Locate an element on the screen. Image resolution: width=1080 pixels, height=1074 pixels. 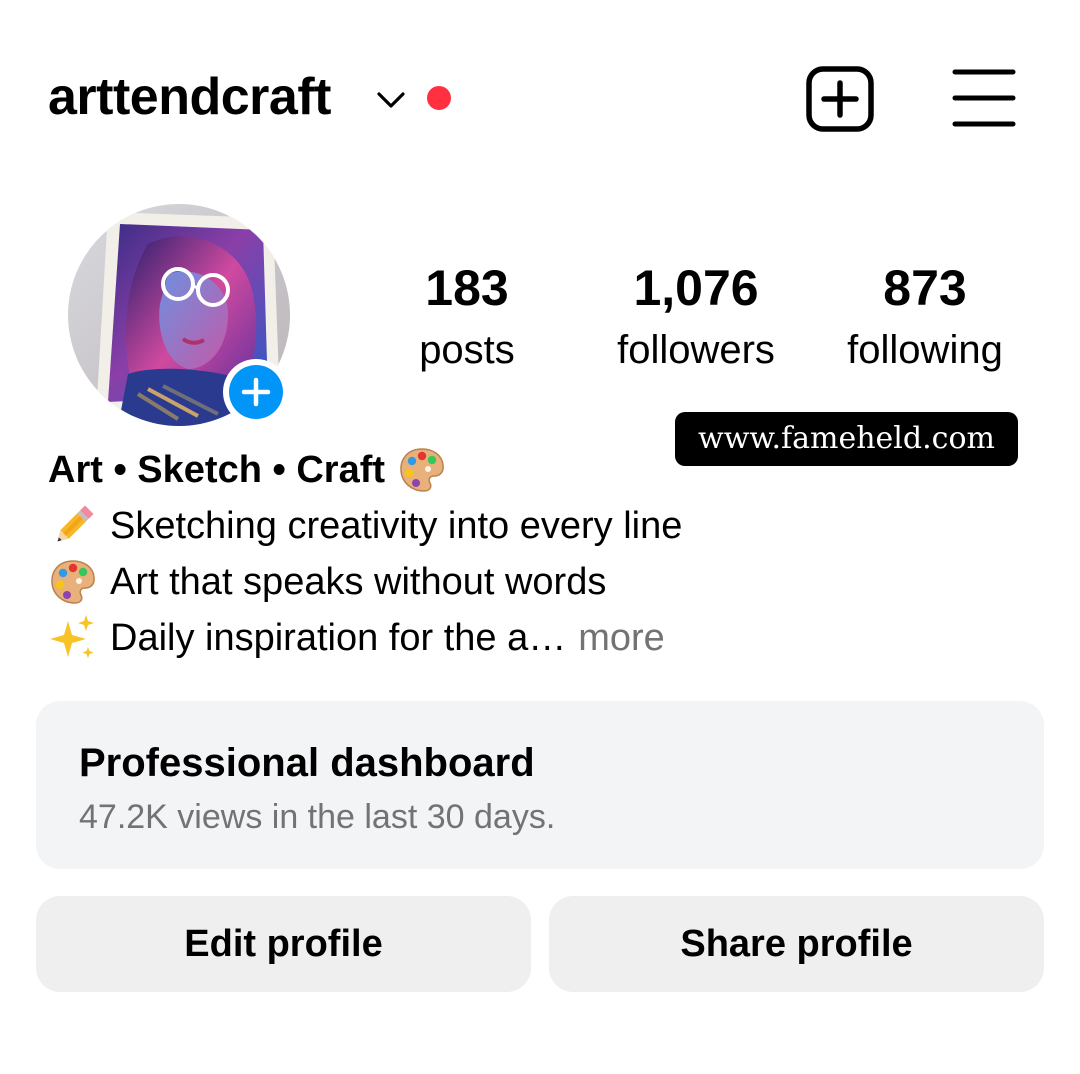
bio-more-link: more is located at coordinates (621, 638).